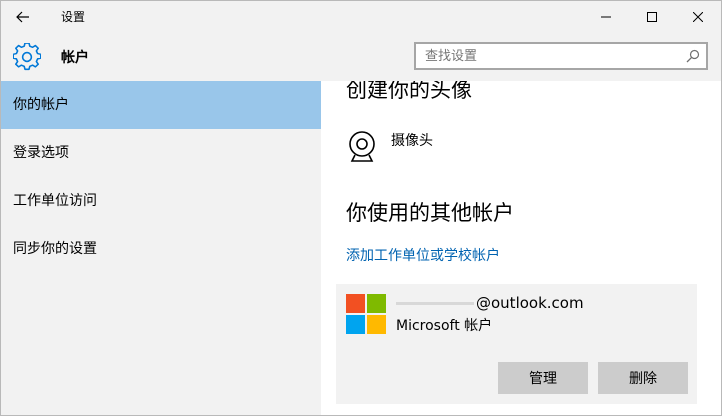 The width and height of the screenshot is (722, 416). I want to click on camera-icon, so click(362, 146).